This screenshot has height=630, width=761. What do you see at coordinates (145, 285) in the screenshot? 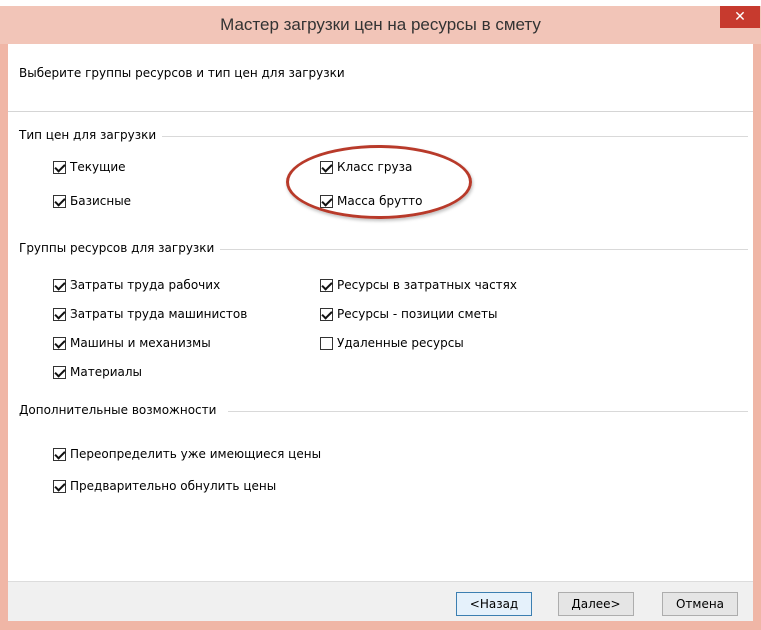
I see `checkbox-label: Затраты труда рабочих` at bounding box center [145, 285].